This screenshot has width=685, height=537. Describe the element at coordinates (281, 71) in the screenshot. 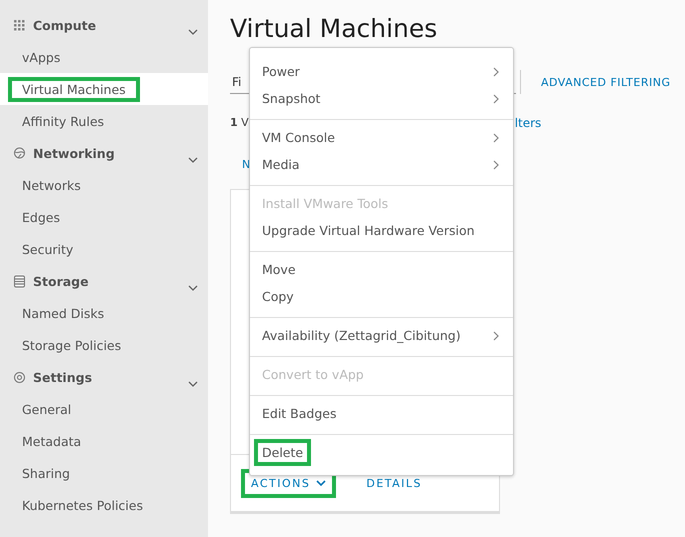

I see `menu-item: Power` at that location.